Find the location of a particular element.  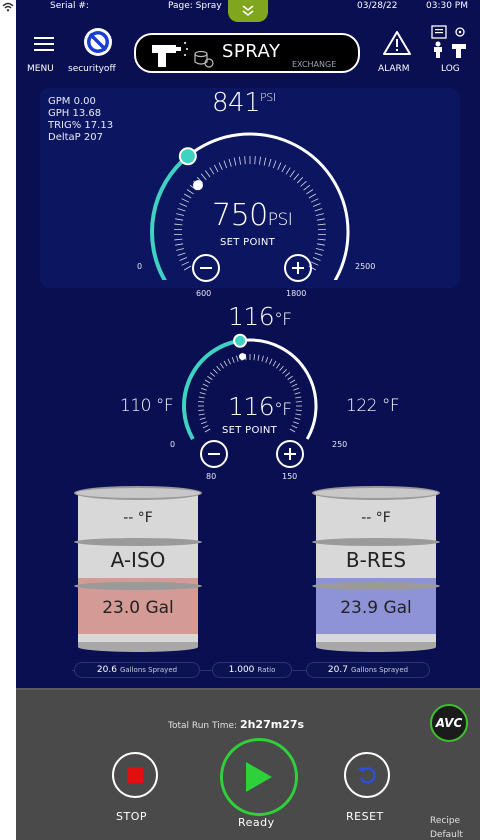

spray-gun-icon is located at coordinates (170, 54).